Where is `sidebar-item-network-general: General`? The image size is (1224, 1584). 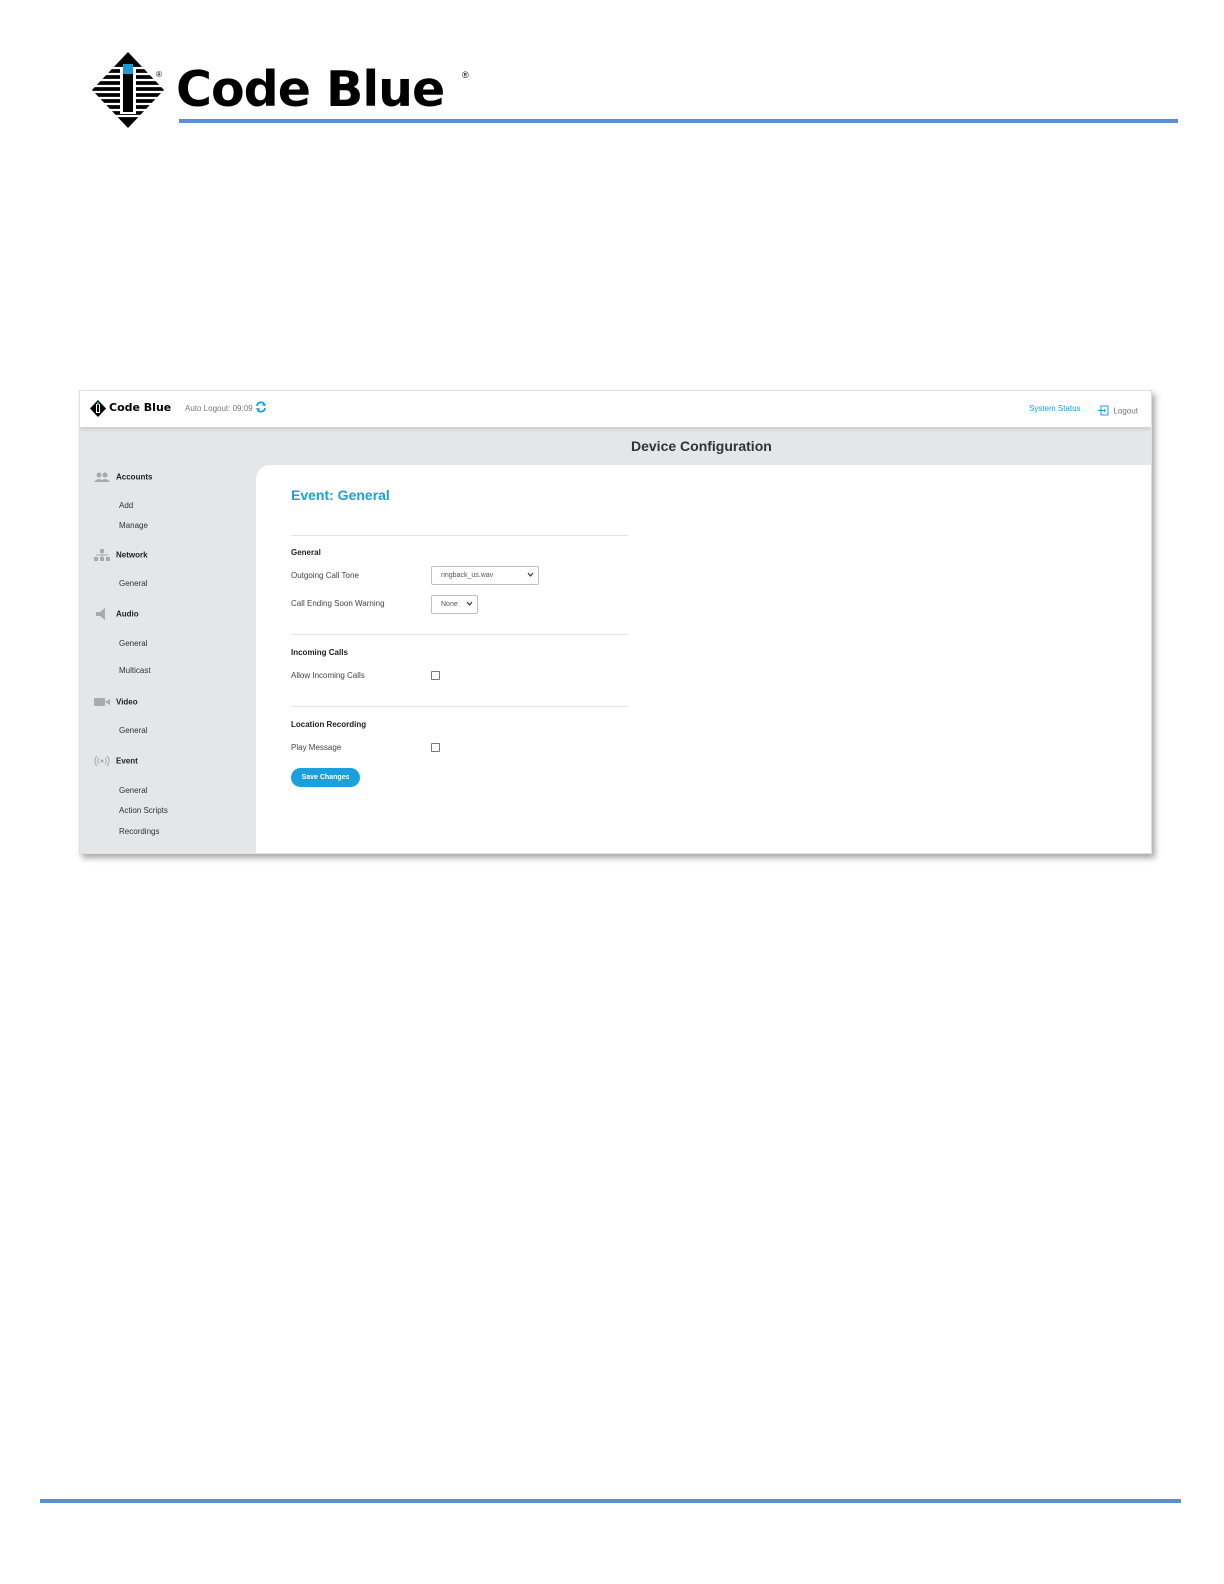
sidebar-item-network-general: General is located at coordinates (133, 583).